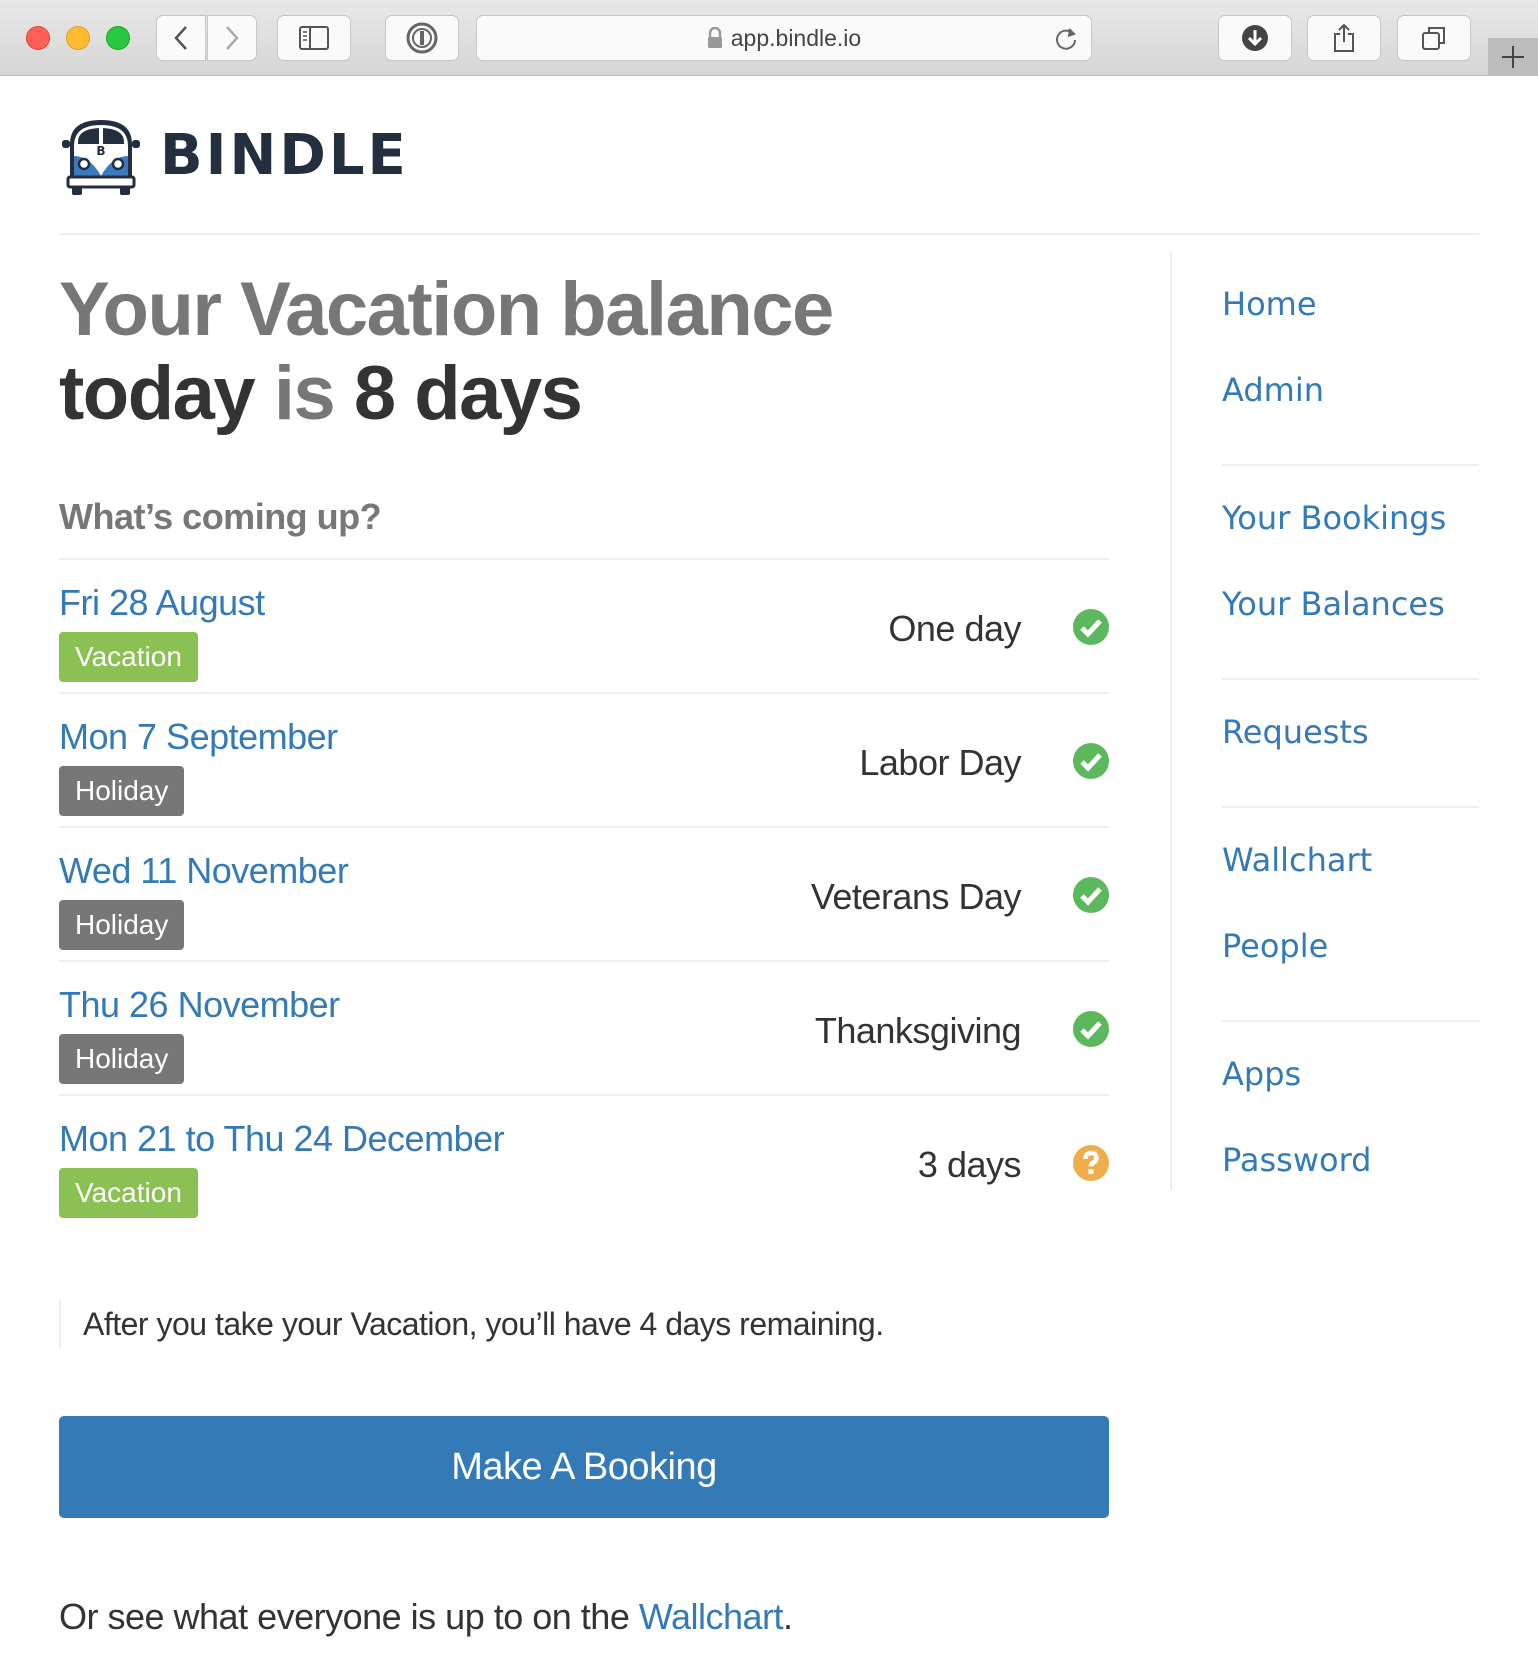  I want to click on booking-description: 3 days, so click(969, 1164).